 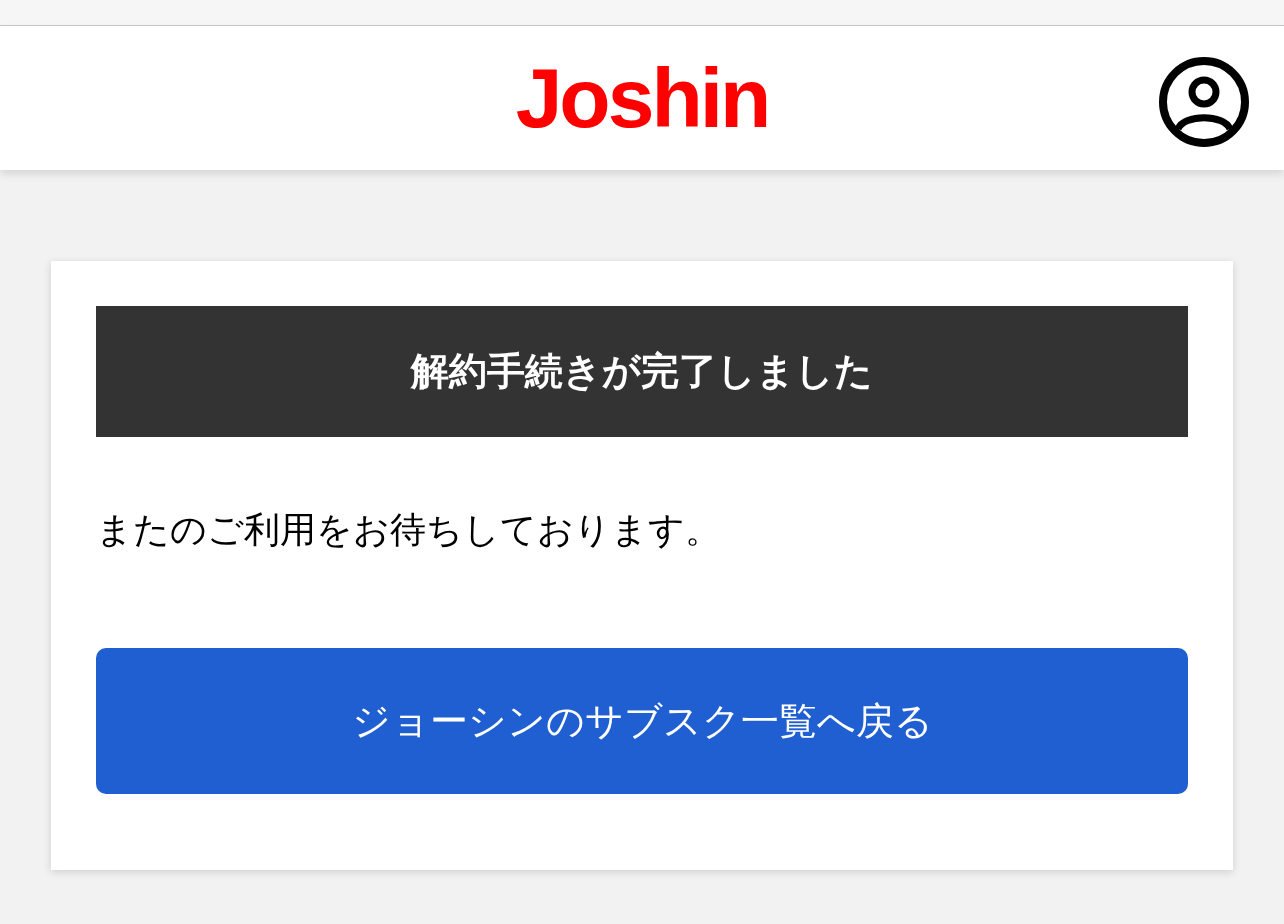 I want to click on logo: Joshin, so click(x=642, y=98).